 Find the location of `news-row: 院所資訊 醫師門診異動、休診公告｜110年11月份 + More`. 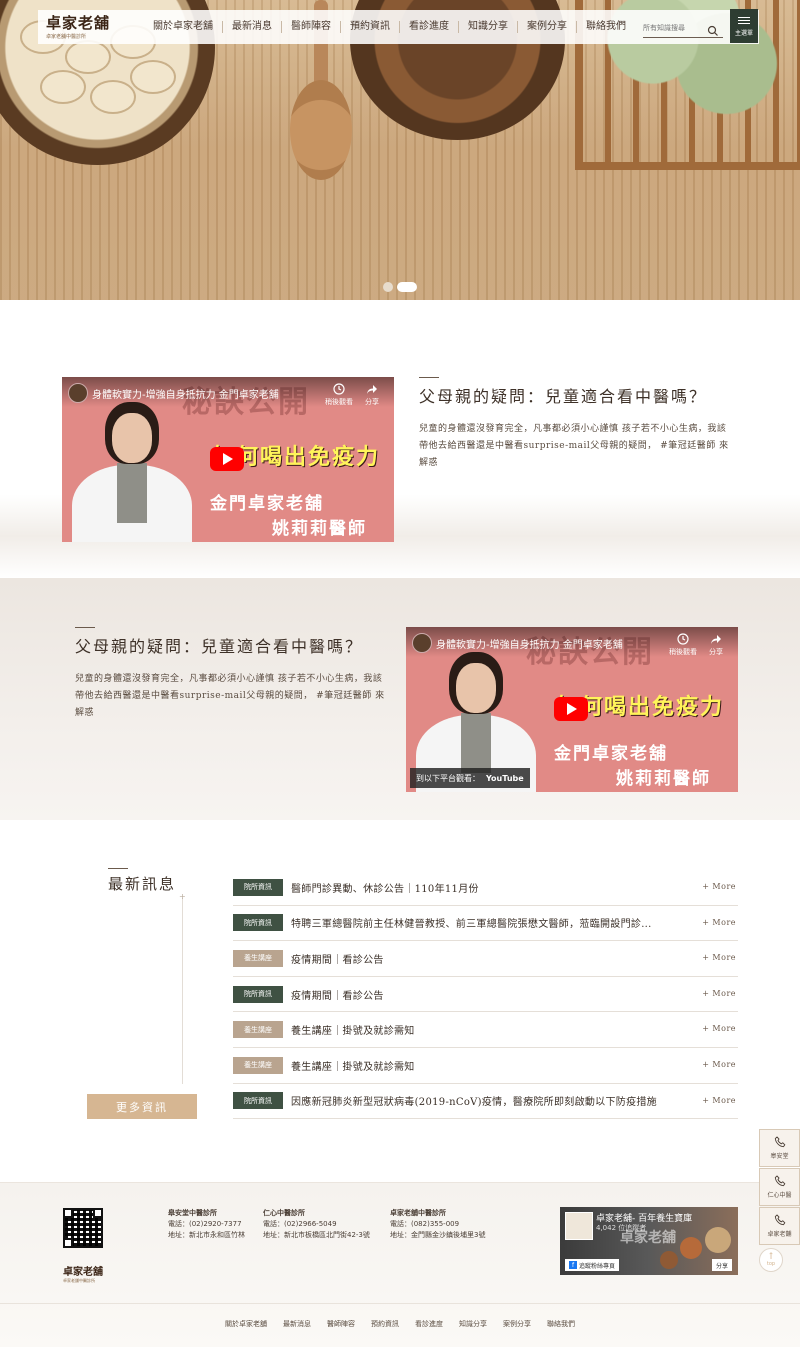

news-row: 院所資訊 醫師門診異動、休診公告｜110年11月份 + More is located at coordinates (485, 888).